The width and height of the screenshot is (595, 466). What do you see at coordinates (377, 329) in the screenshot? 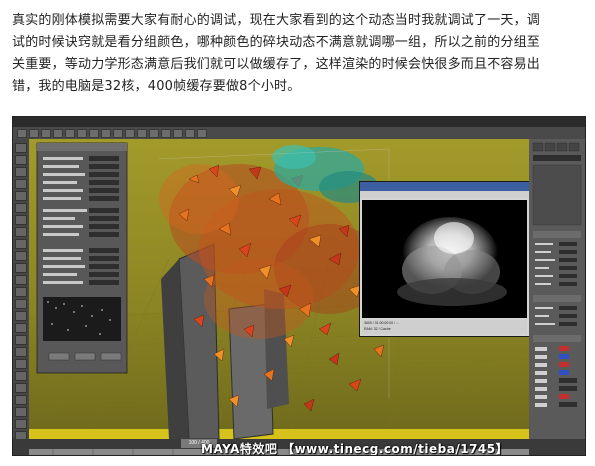
I see `preview-status-line: RAM: 32 / Cache` at bounding box center [377, 329].